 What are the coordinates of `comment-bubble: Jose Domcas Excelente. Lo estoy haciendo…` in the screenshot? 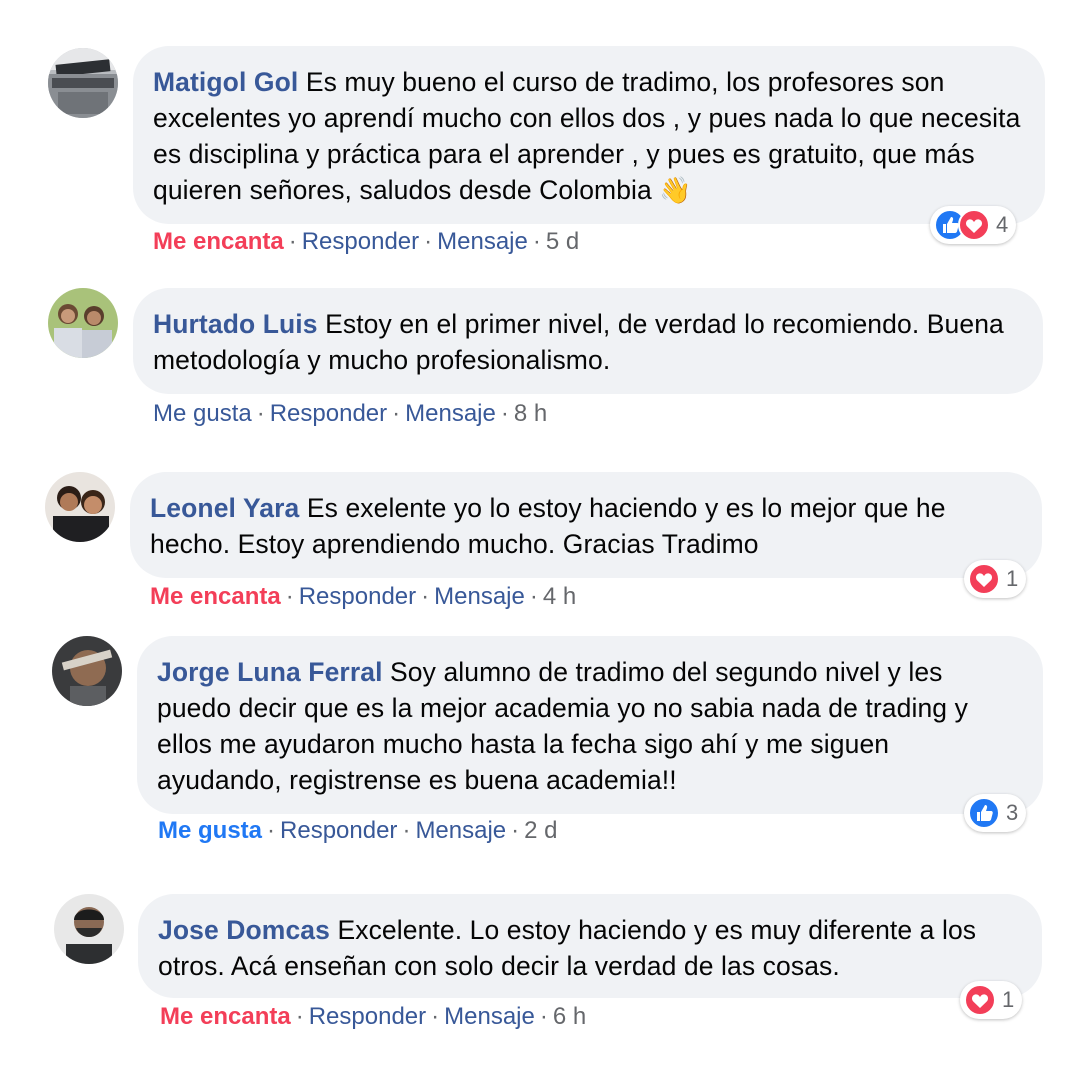 It's located at (590, 946).